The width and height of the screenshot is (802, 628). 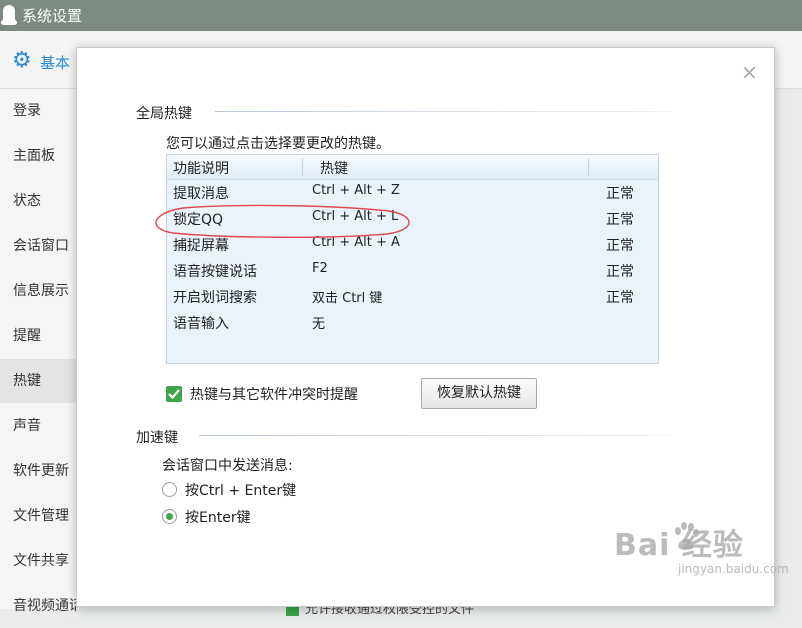 What do you see at coordinates (38, 381) in the screenshot?
I see `sidebar-item-hotkeys: 热键` at bounding box center [38, 381].